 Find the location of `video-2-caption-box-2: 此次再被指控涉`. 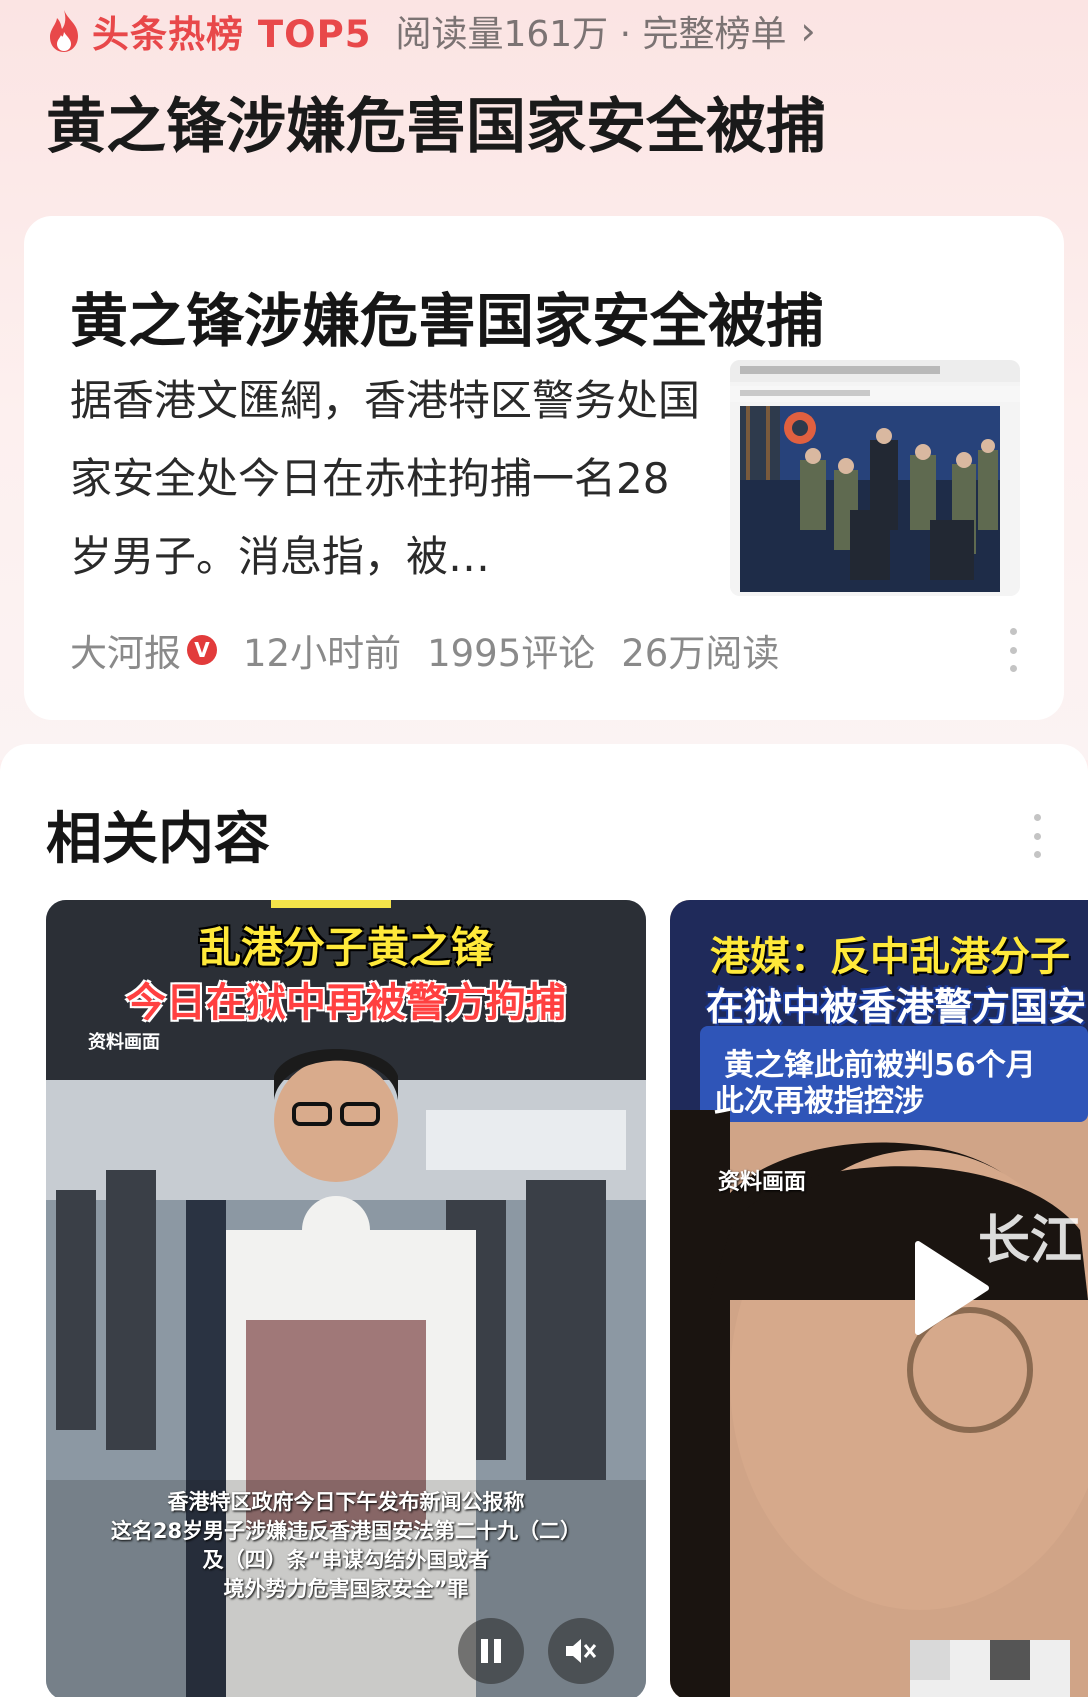

video-2-caption-box-2: 此次再被指控涉 is located at coordinates (819, 1101).